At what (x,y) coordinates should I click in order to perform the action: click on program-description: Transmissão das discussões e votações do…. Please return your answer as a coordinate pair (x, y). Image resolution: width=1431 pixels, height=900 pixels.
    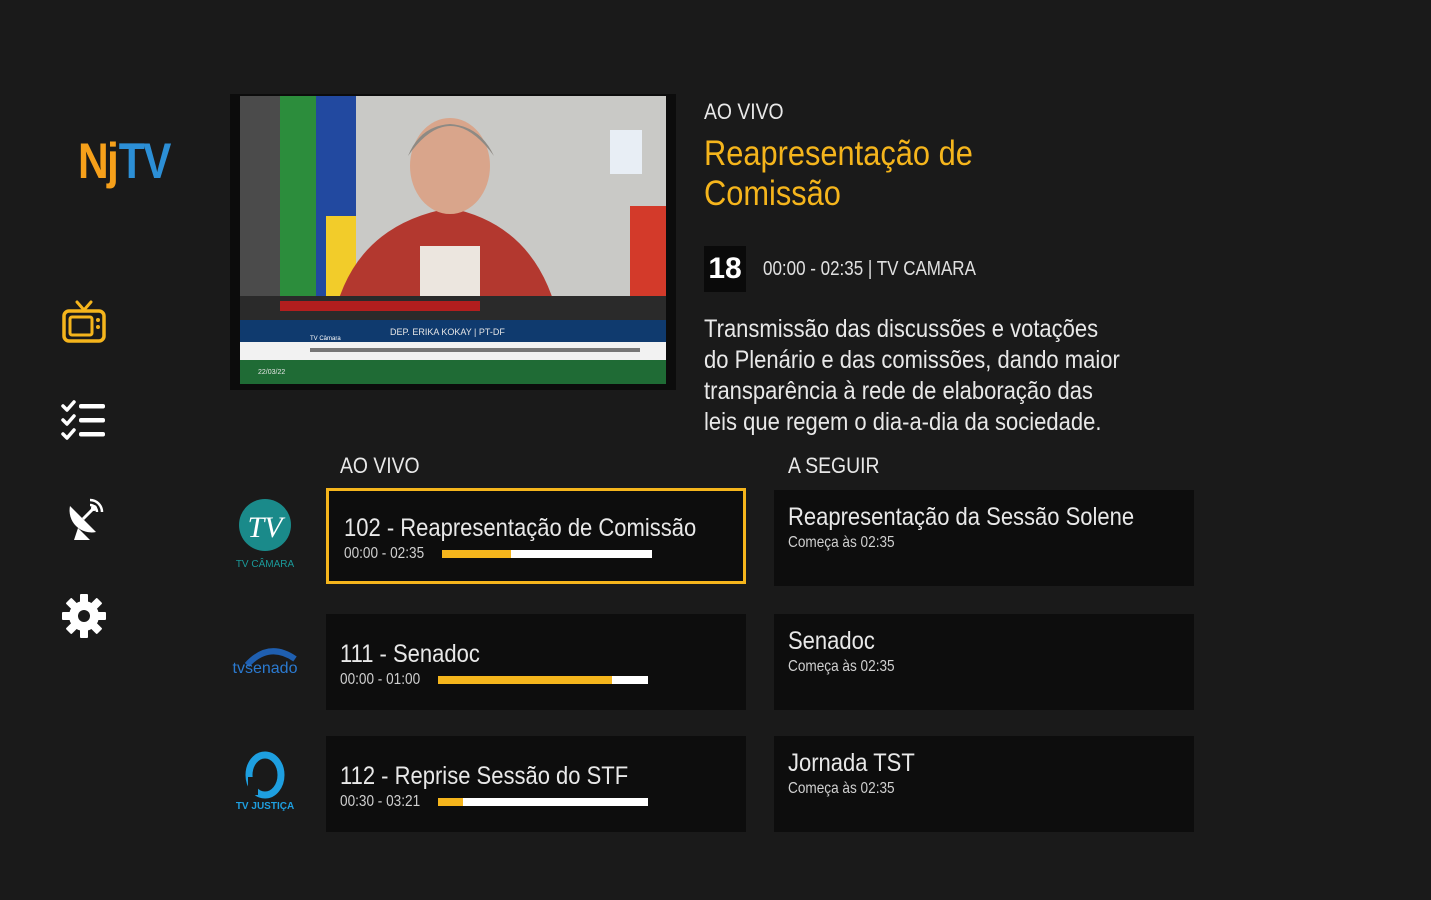
    Looking at the image, I should click on (912, 375).